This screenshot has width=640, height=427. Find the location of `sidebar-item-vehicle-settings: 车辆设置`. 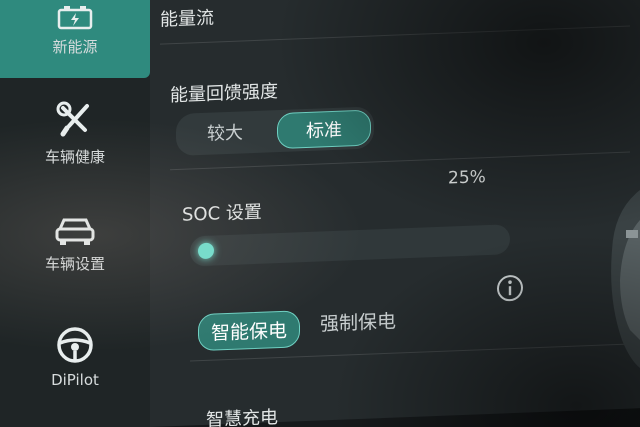

sidebar-item-vehicle-settings: 车辆设置 is located at coordinates (75, 250).